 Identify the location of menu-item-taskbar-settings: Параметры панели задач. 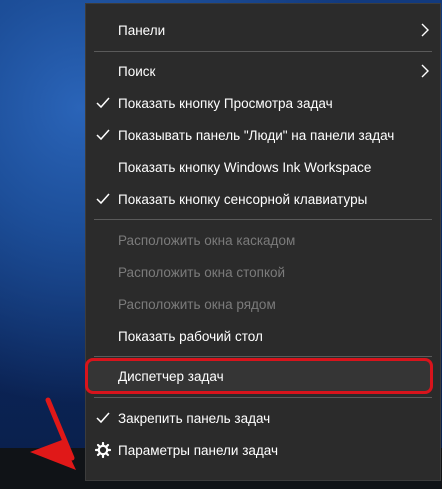
(263, 450).